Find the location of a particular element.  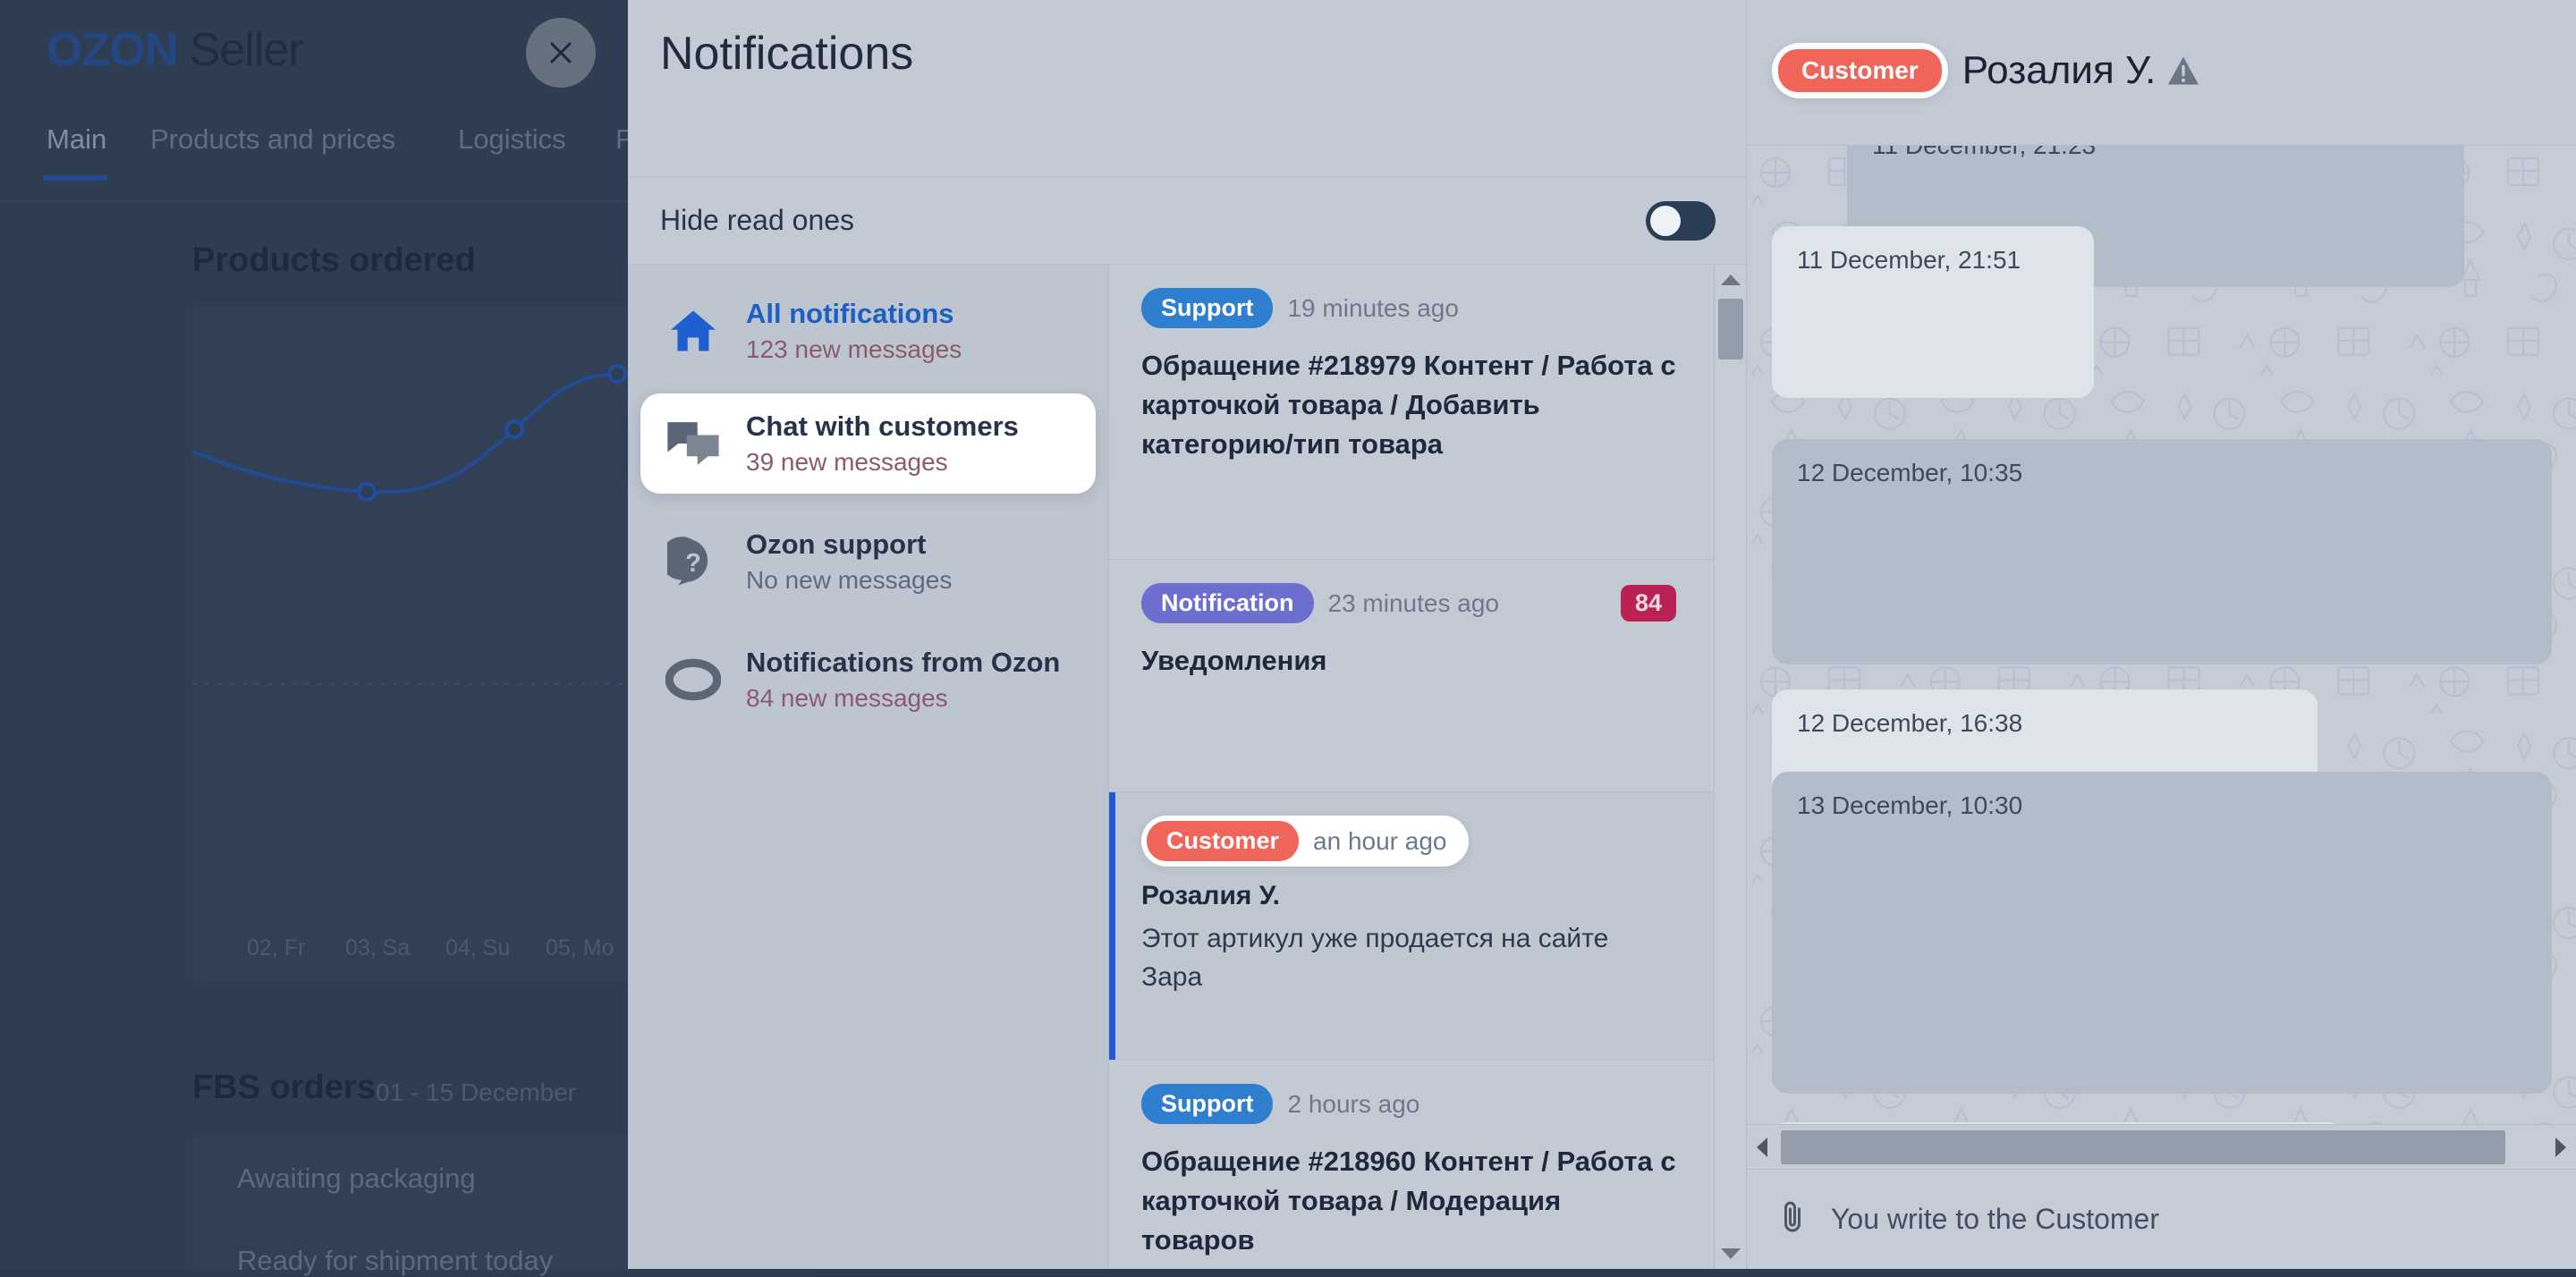

hide-read-ones-label: Hide read ones is located at coordinates (757, 220).